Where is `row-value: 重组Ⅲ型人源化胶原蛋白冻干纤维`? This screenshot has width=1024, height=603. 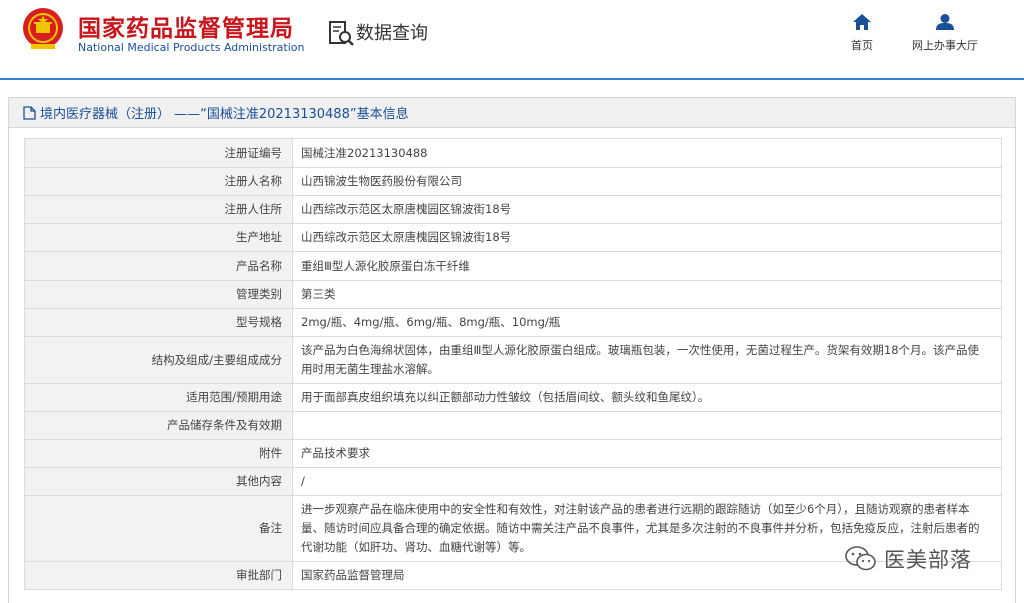 row-value: 重组Ⅲ型人源化胶原蛋白冻干纤维 is located at coordinates (647, 266).